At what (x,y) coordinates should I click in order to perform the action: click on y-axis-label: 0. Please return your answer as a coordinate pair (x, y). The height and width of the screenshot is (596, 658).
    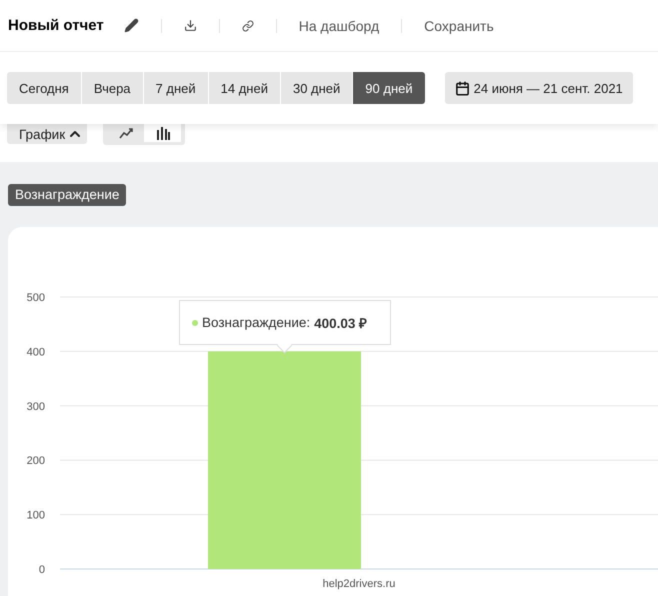
    Looking at the image, I should click on (41, 570).